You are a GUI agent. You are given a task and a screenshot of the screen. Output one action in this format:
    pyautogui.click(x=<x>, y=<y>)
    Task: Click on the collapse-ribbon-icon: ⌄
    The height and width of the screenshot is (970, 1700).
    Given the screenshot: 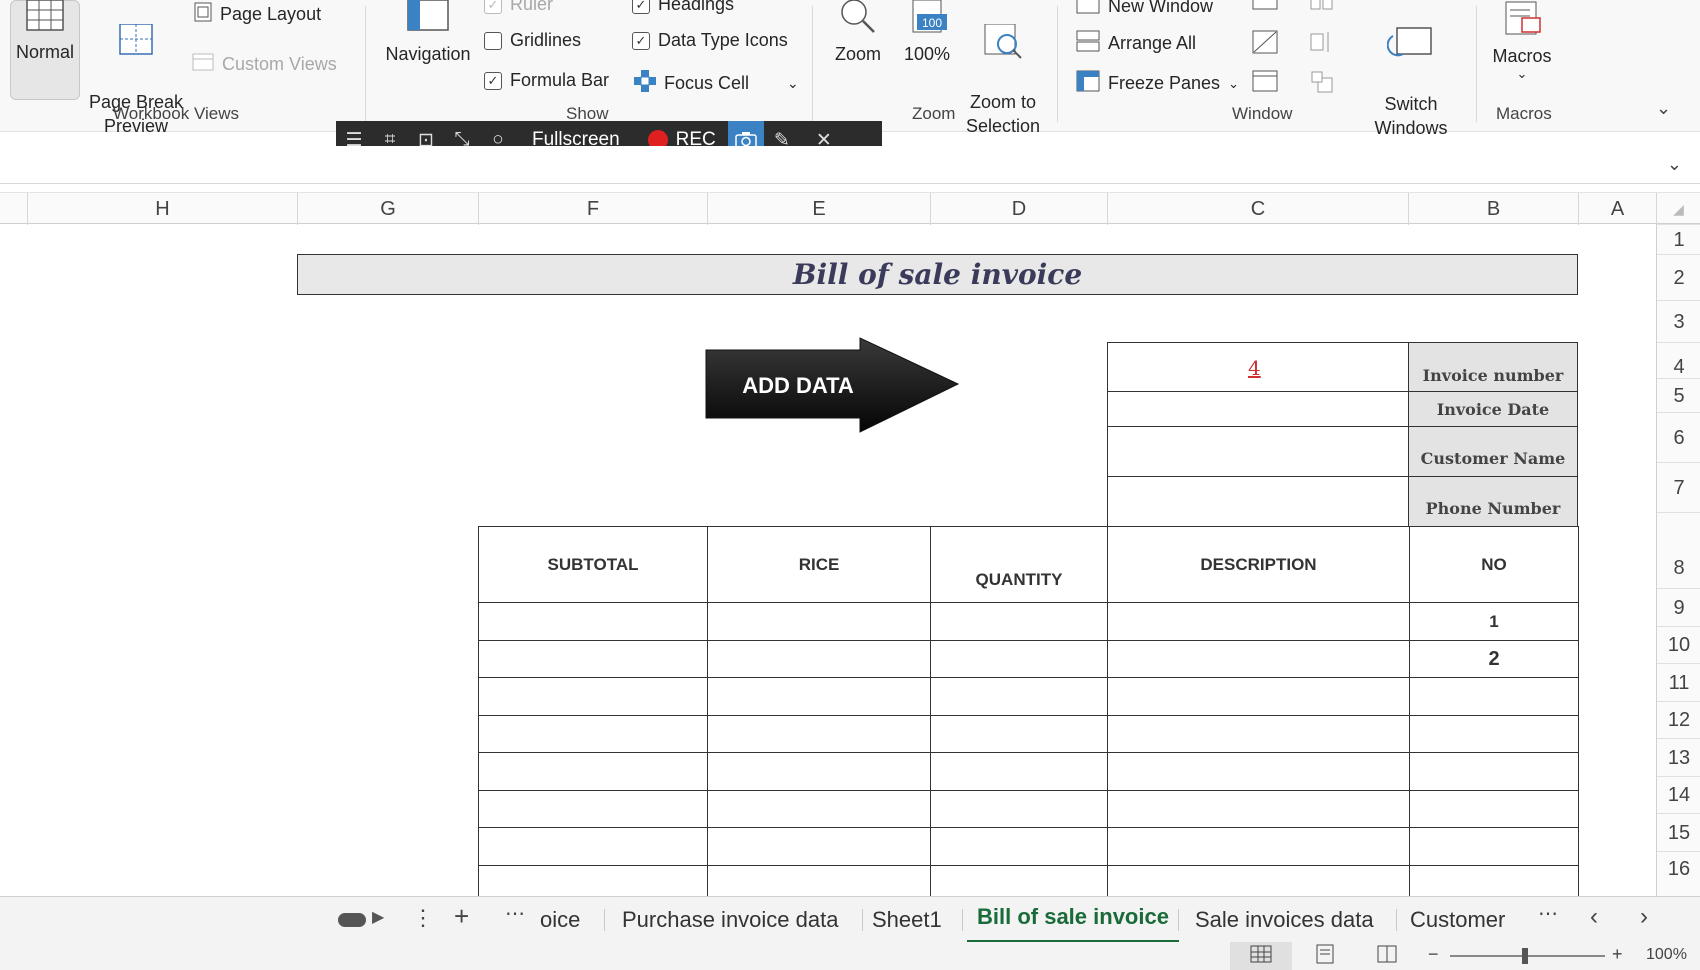 What is the action you would take?
    pyautogui.click(x=1663, y=108)
    